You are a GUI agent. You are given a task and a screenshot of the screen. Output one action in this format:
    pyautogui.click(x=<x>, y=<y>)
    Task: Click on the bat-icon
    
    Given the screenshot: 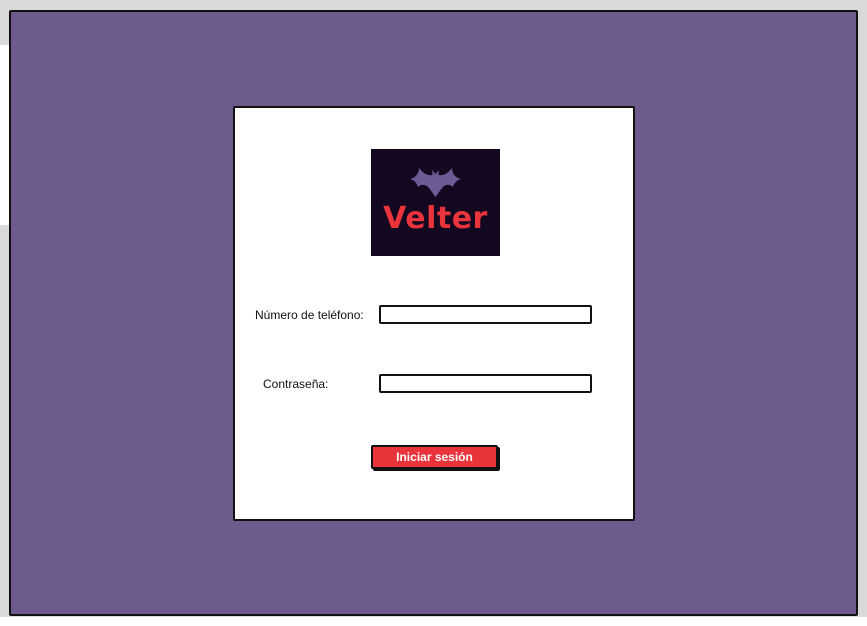 What is the action you would take?
    pyautogui.click(x=435, y=182)
    